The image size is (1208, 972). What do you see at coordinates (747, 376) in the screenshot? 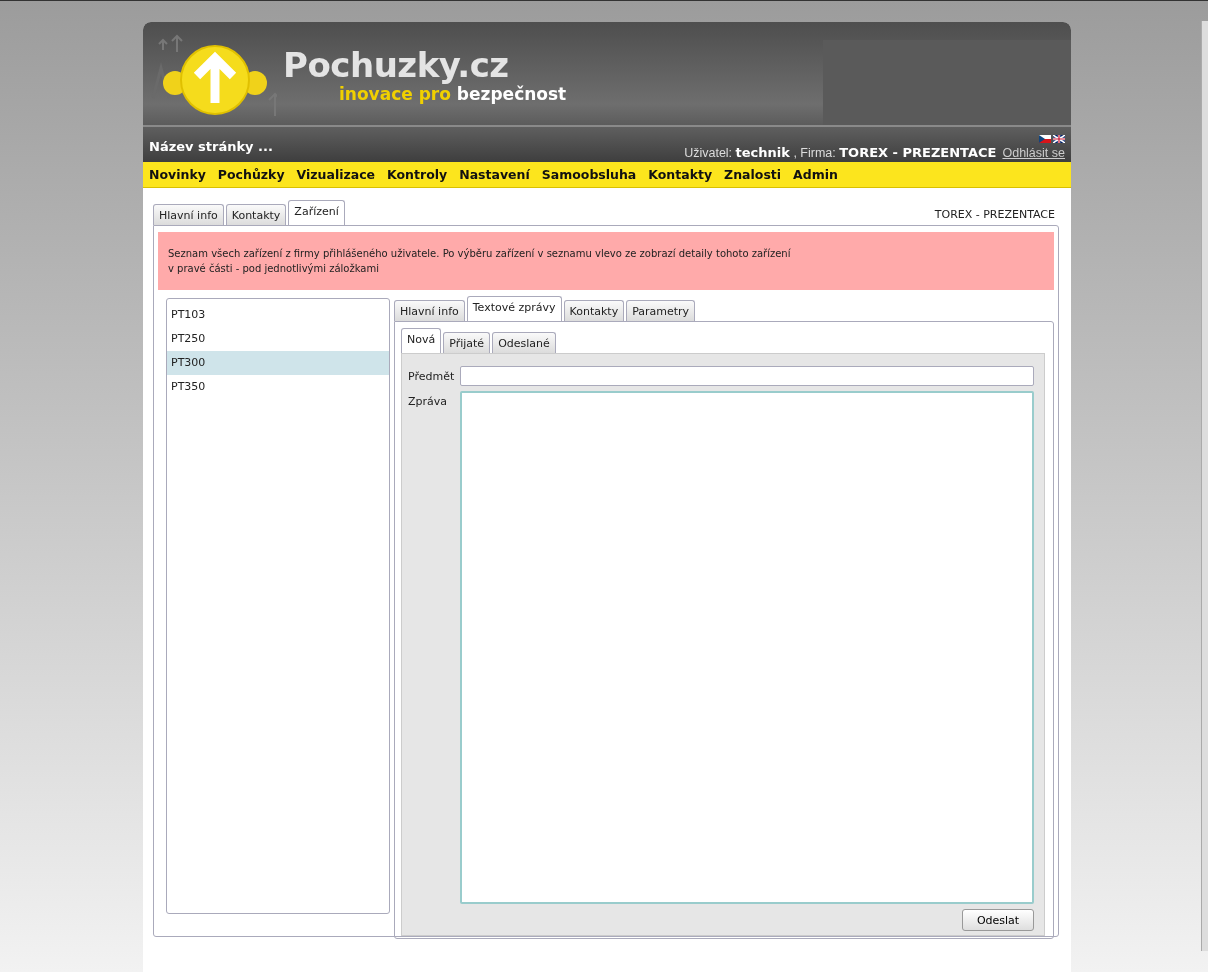
I see `subject-field` at bounding box center [747, 376].